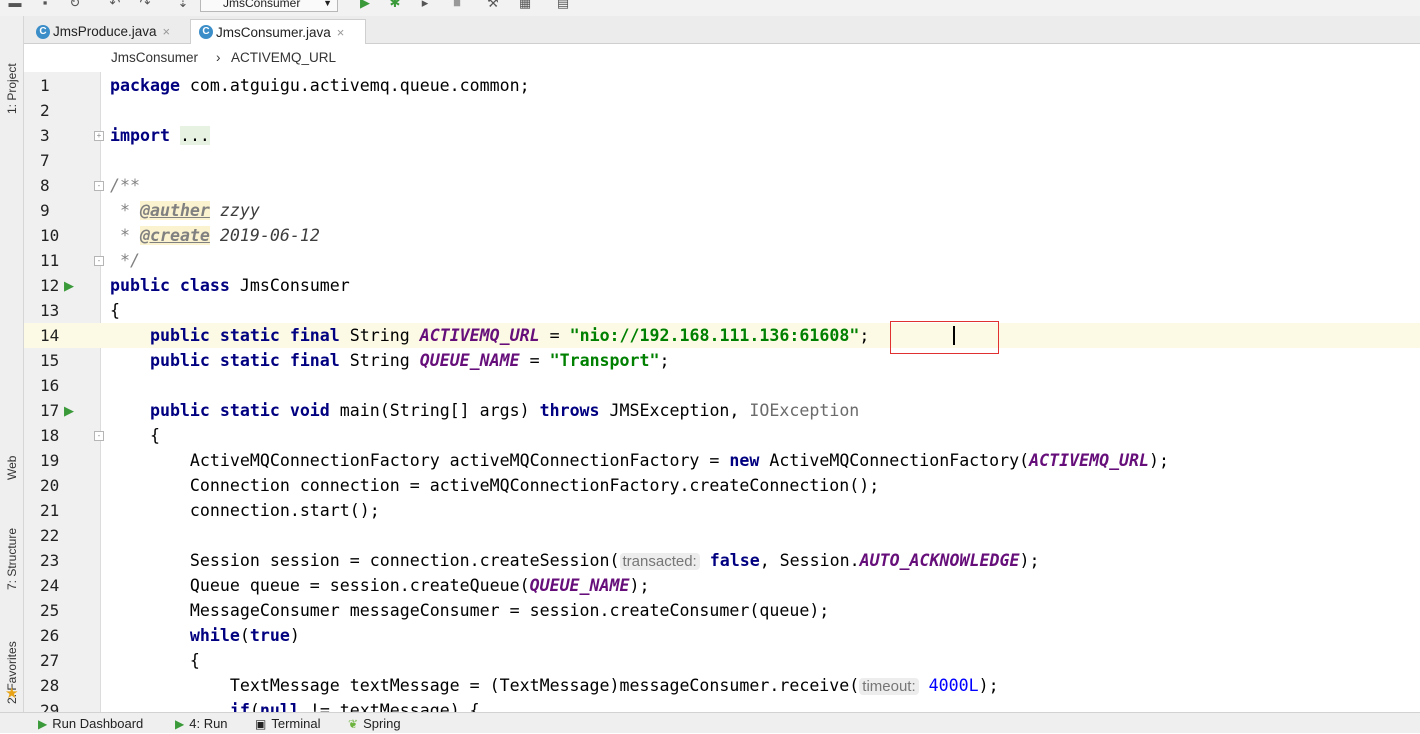 The image size is (1420, 734). What do you see at coordinates (722, 510) in the screenshot?
I see `code-line: 21 connection.start();` at bounding box center [722, 510].